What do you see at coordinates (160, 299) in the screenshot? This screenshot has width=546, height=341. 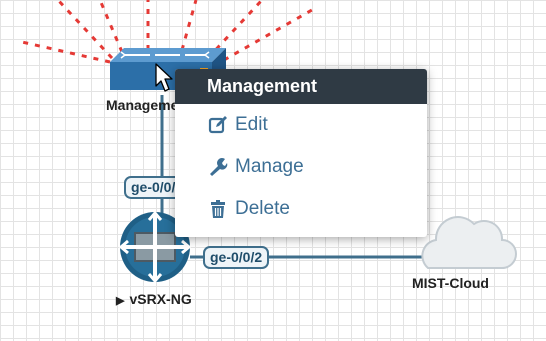 I see `router-label-text: vSRX-NG` at bounding box center [160, 299].